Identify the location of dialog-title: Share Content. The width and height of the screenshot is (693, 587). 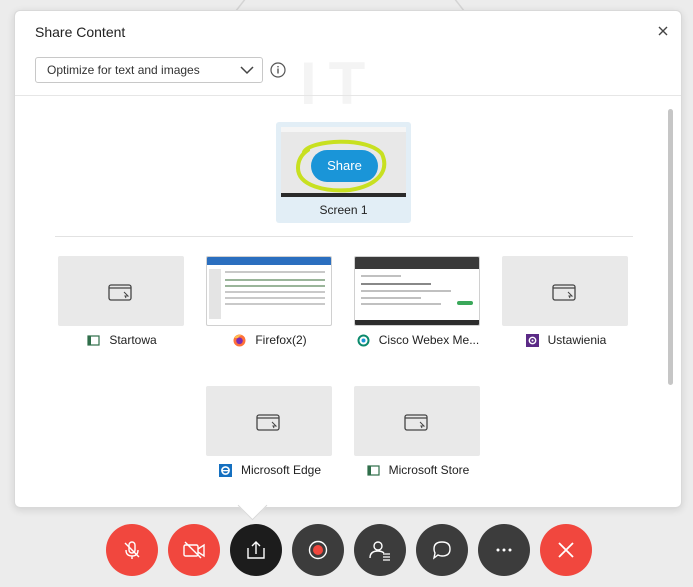
(80, 32).